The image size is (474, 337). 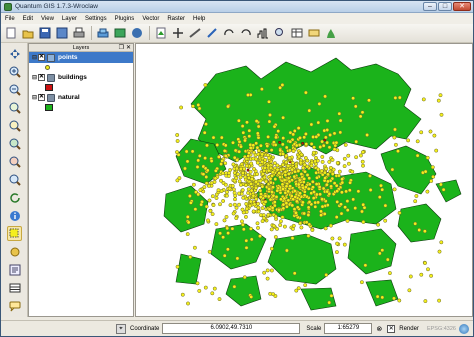 I want to click on label-icon, so click(x=314, y=33).